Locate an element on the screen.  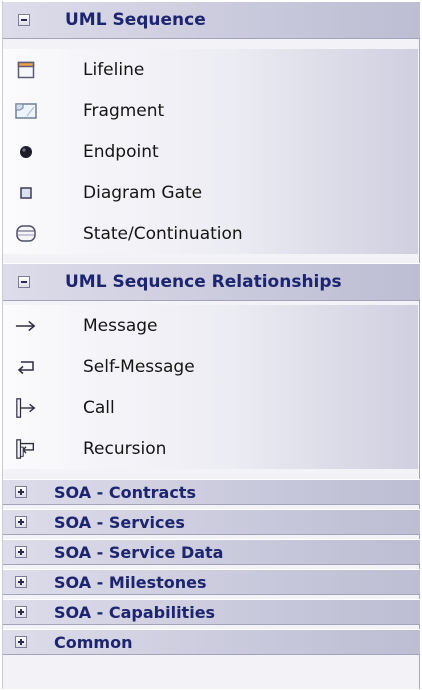
group-header-soa-capabilities: SOA - Capabilities is located at coordinates (211, 612).